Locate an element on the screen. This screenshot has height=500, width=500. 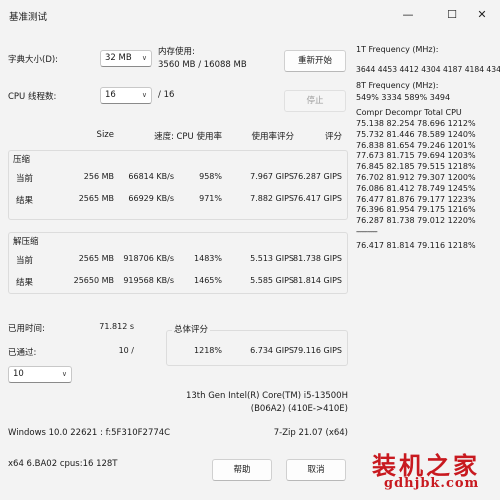
passes-select: 10 ∨ is located at coordinates (40, 374).